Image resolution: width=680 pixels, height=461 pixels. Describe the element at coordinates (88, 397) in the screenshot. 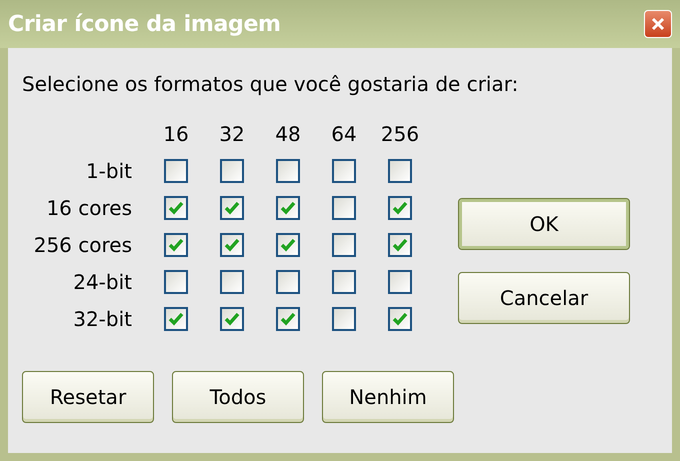

I see `dialog-button: Resetar` at that location.